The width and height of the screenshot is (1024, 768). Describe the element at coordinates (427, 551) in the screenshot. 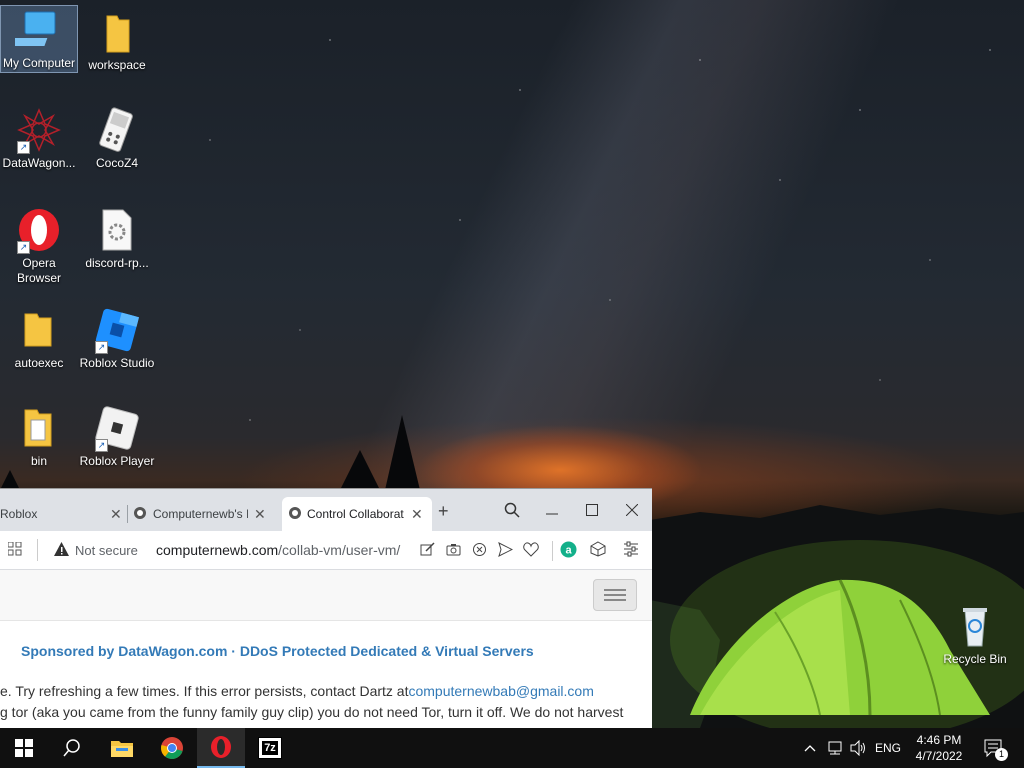

I see `edit-icon` at that location.